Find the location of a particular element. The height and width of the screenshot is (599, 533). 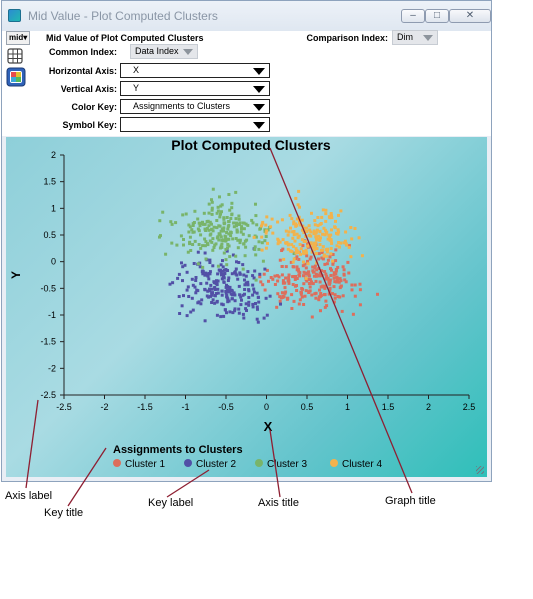

annotation-axis-title: Axis title is located at coordinates (278, 503).